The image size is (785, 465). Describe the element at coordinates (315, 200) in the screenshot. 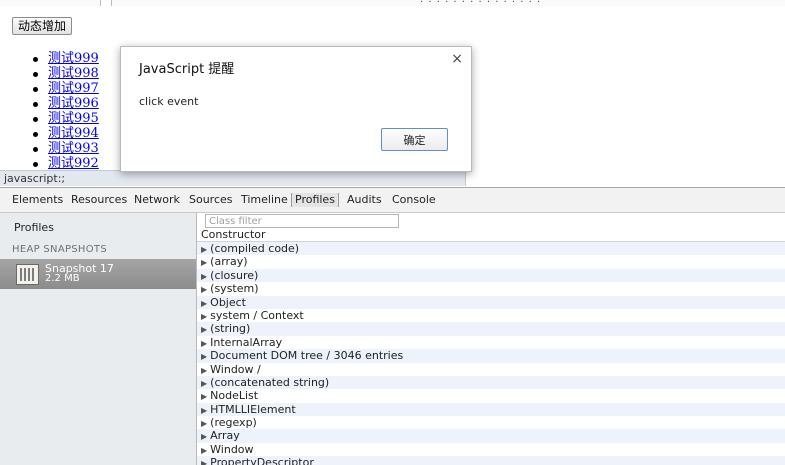

I see `tab-profiles: Profiles` at that location.